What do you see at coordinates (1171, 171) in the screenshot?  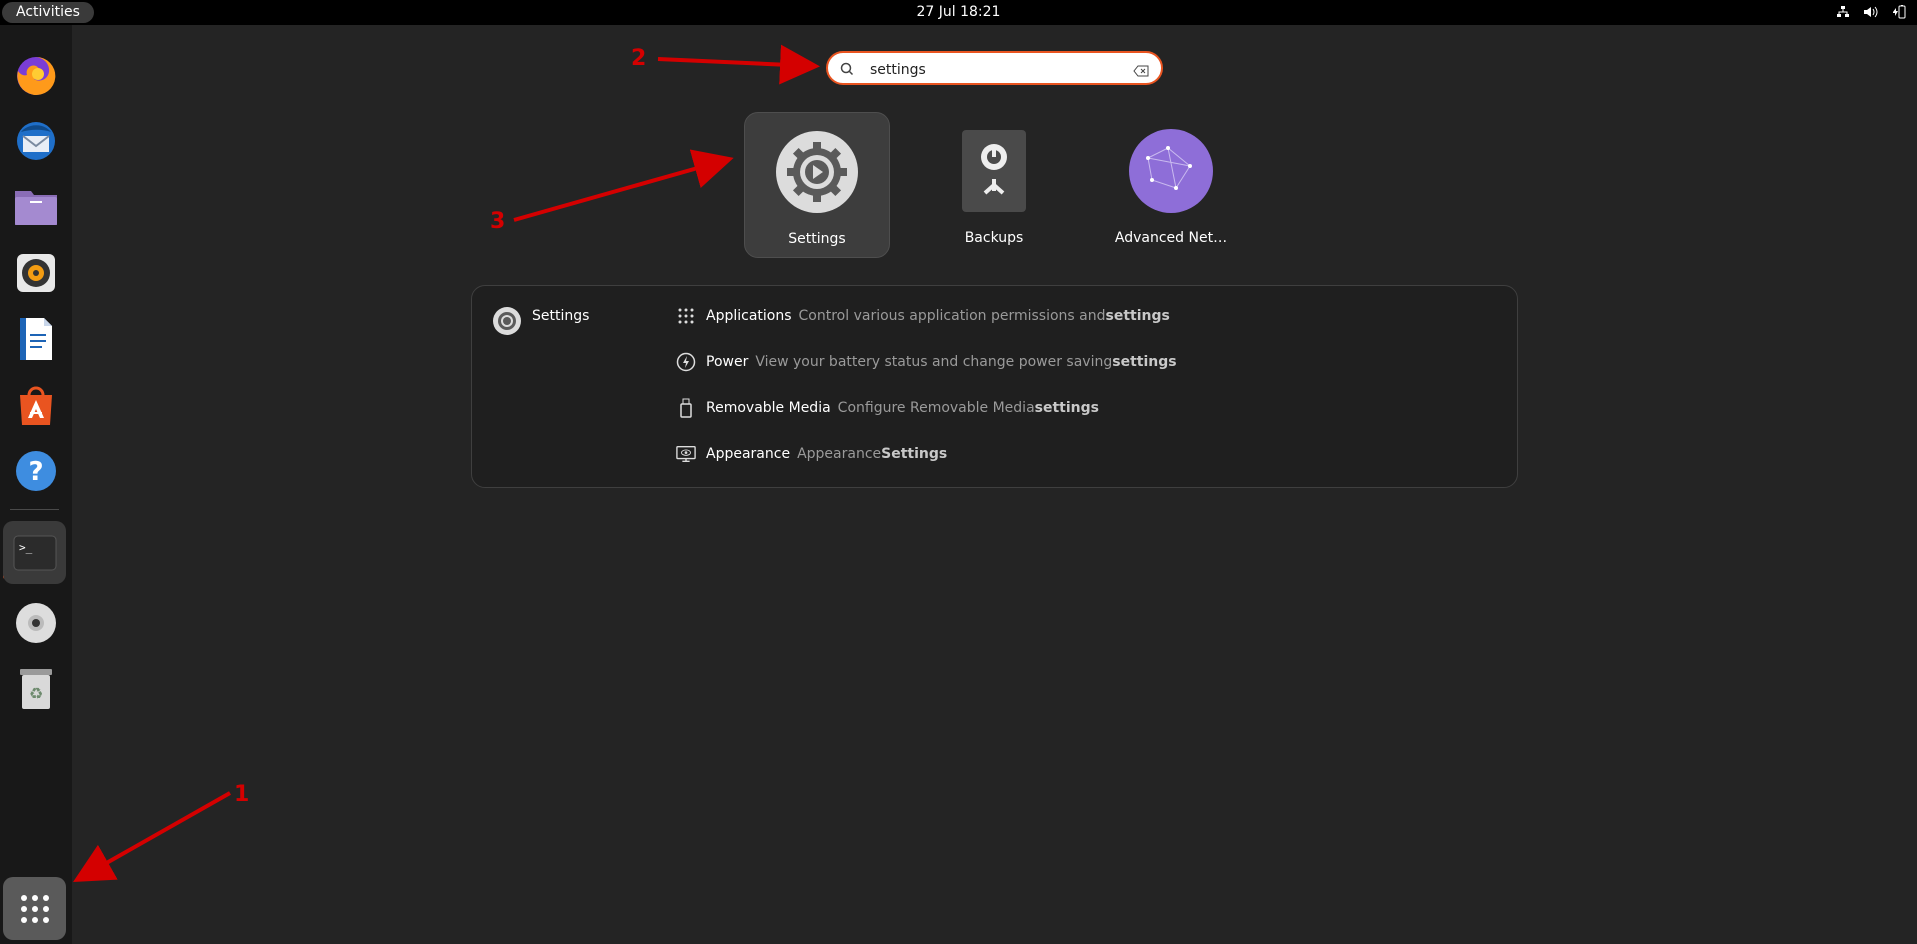 I see `advanced-network-icon` at bounding box center [1171, 171].